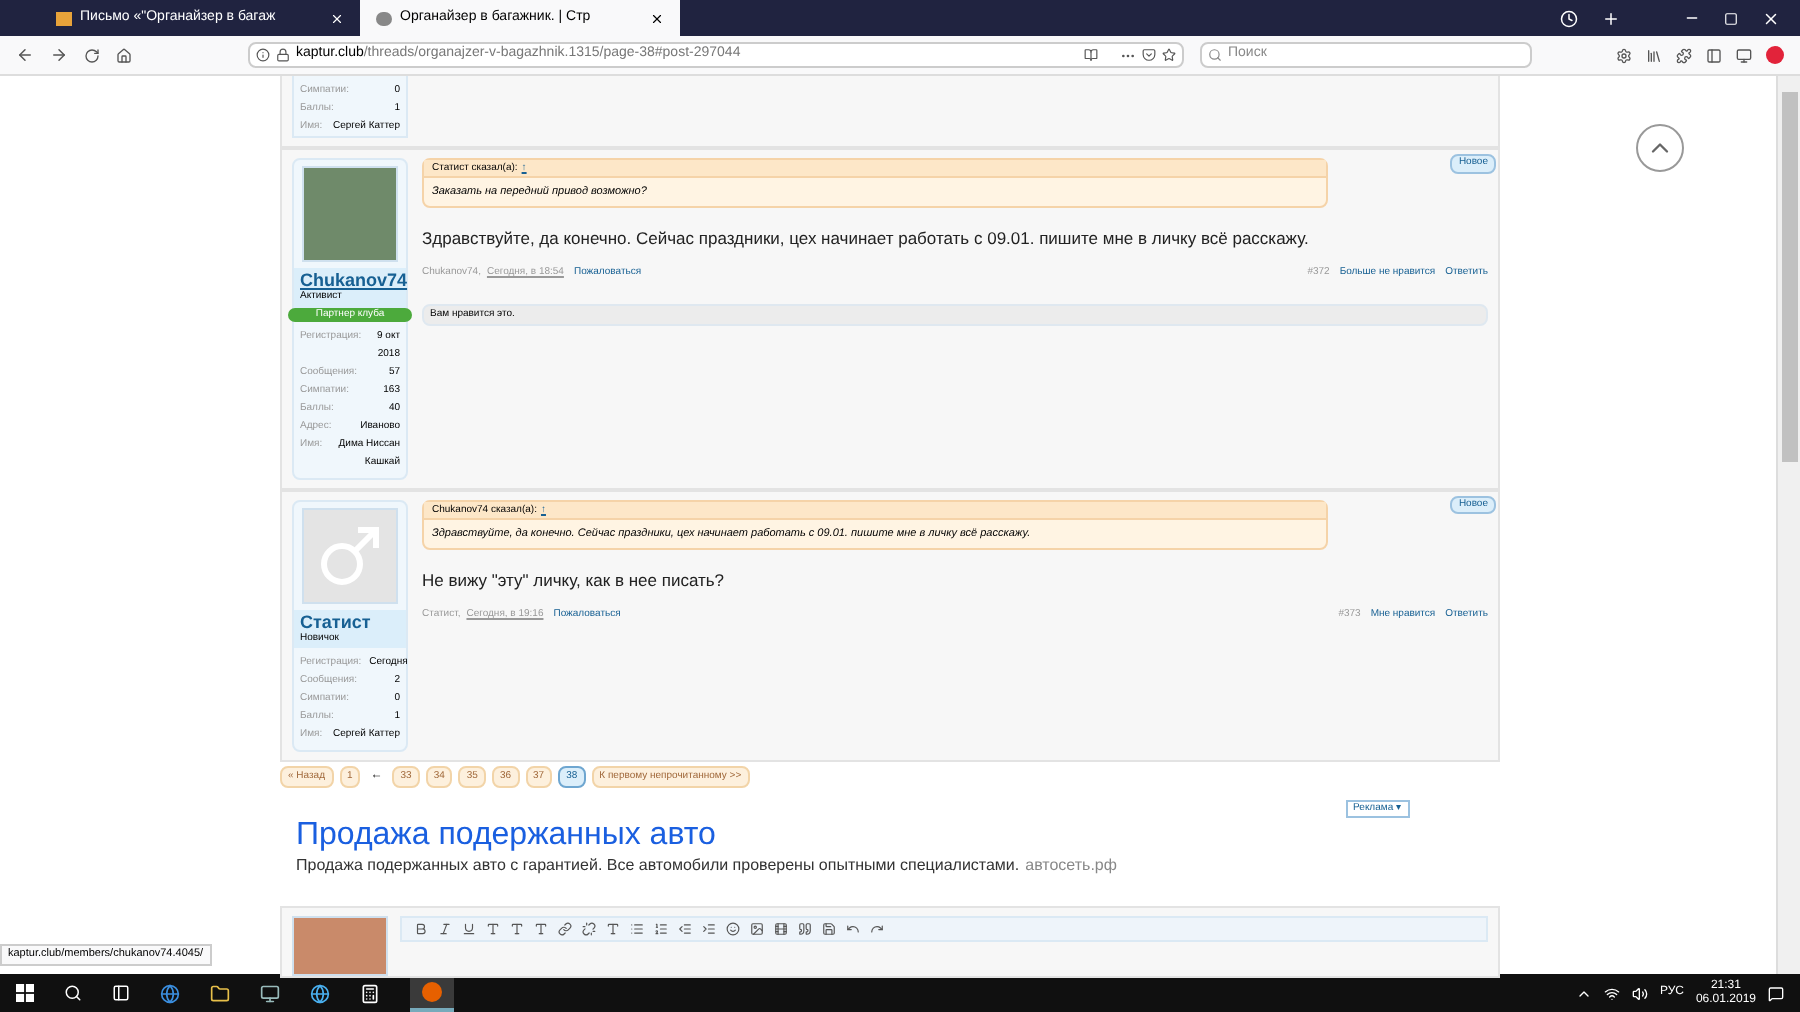  Describe the element at coordinates (1776, 993) in the screenshot. I see `notifications-icon` at that location.